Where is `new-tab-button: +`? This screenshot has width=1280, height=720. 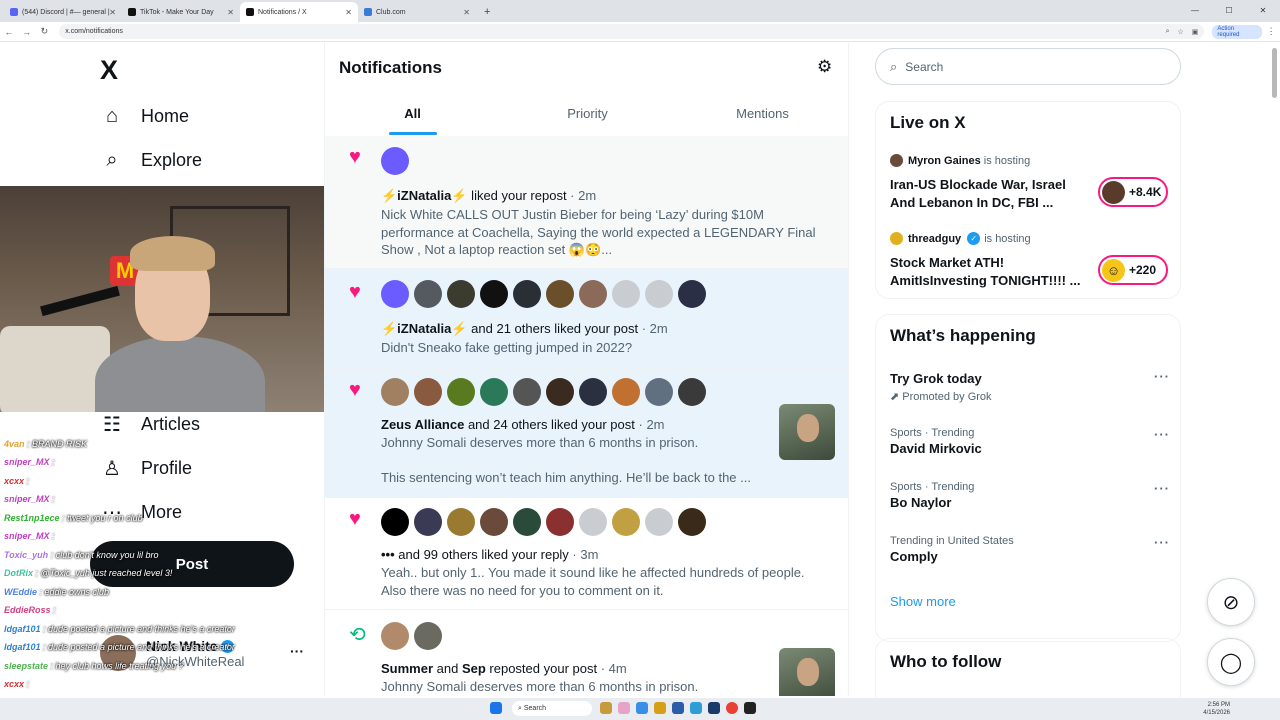
new-tab-button: + is located at coordinates (487, 12).